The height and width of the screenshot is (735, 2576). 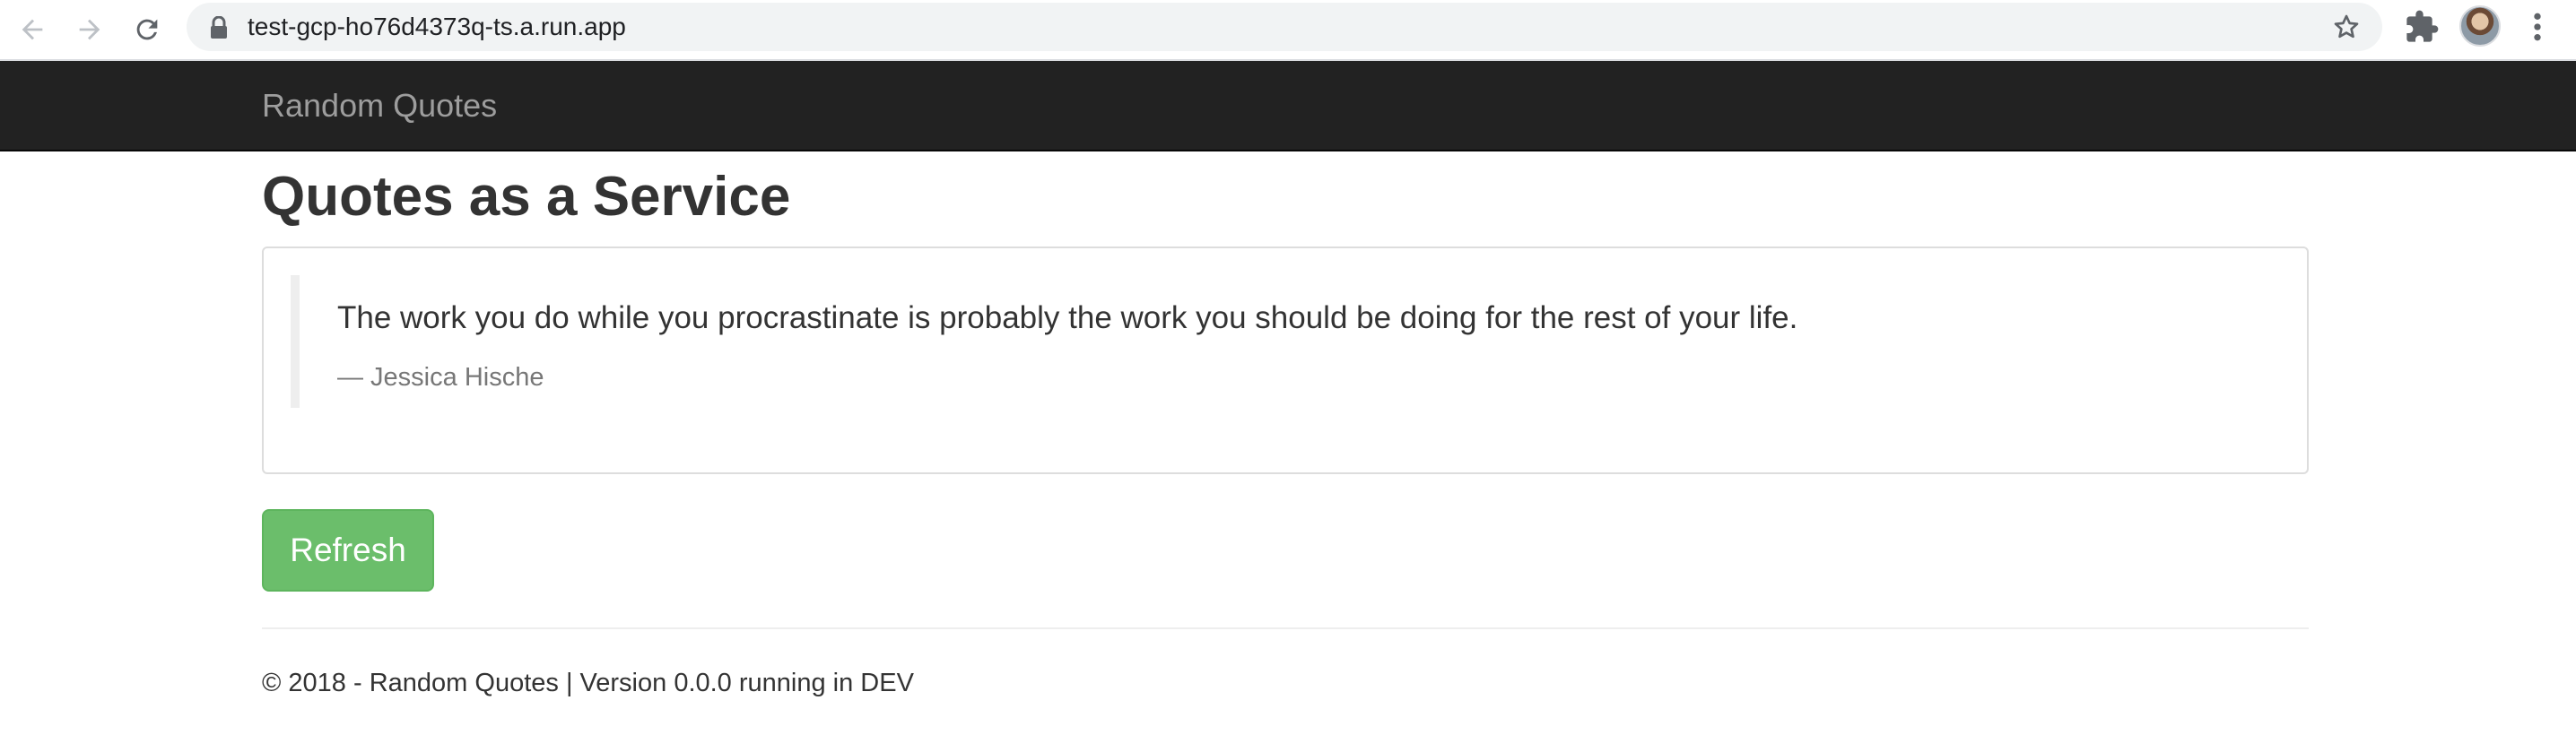 I want to click on reload-button, so click(x=147, y=29).